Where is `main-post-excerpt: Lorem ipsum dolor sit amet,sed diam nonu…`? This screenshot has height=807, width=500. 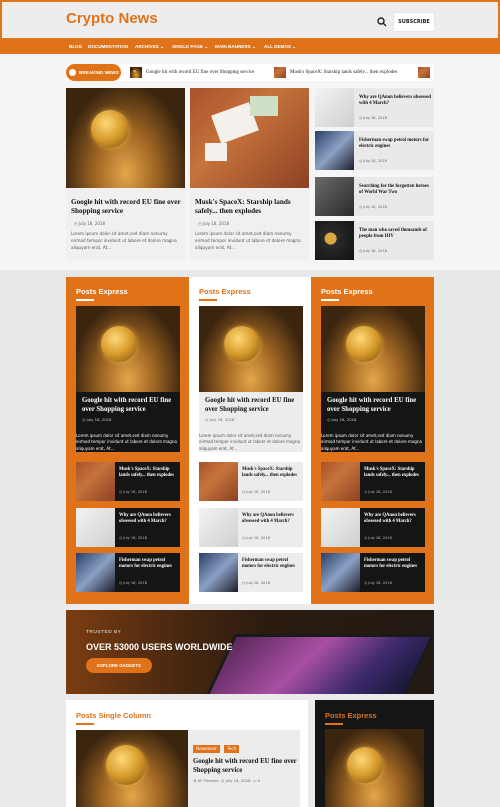
main-post-excerpt: Lorem ipsum dolor sit amet,sed diam nonu… is located at coordinates (371, 442).